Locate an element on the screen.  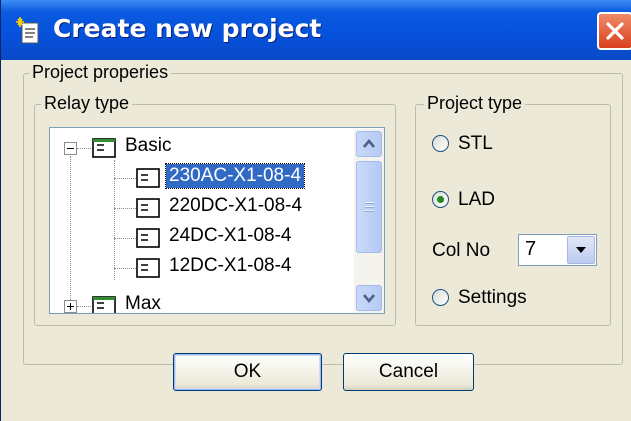
scroll-down-button is located at coordinates (369, 298).